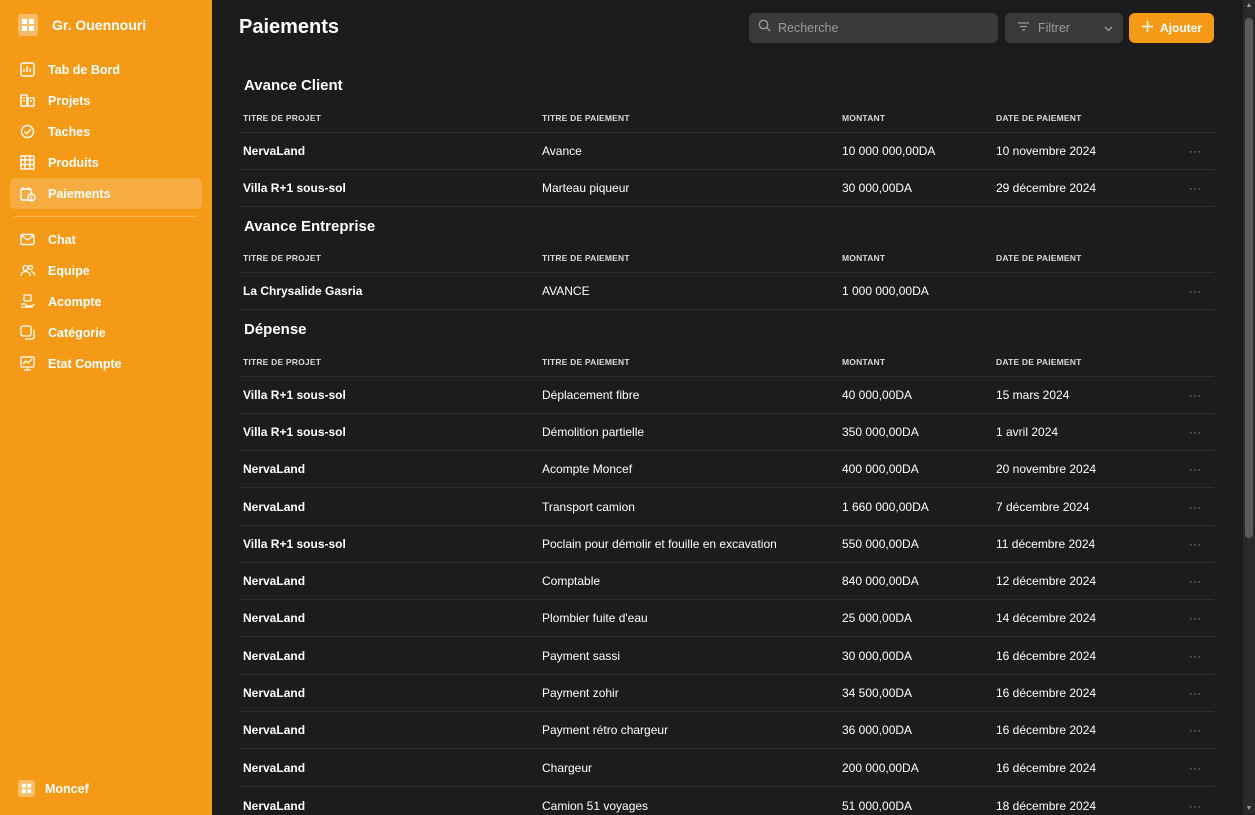 This screenshot has width=1255, height=815. Describe the element at coordinates (586, 117) in the screenshot. I see `column-header-paiement: TITRE DE PAIEMENT` at that location.